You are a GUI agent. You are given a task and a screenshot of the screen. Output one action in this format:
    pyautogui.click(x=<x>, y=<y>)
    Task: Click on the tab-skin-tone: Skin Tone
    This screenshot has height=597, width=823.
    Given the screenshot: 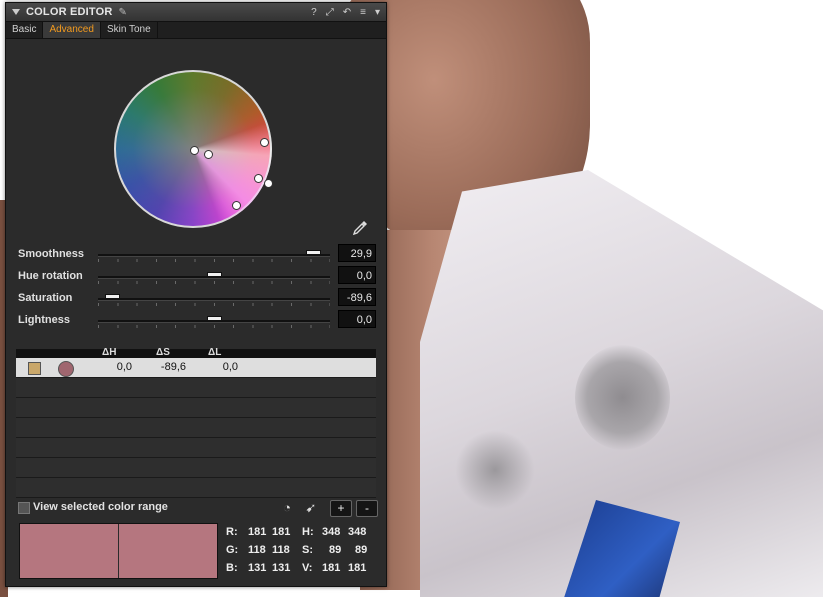 What is the action you would take?
    pyautogui.click(x=129, y=30)
    